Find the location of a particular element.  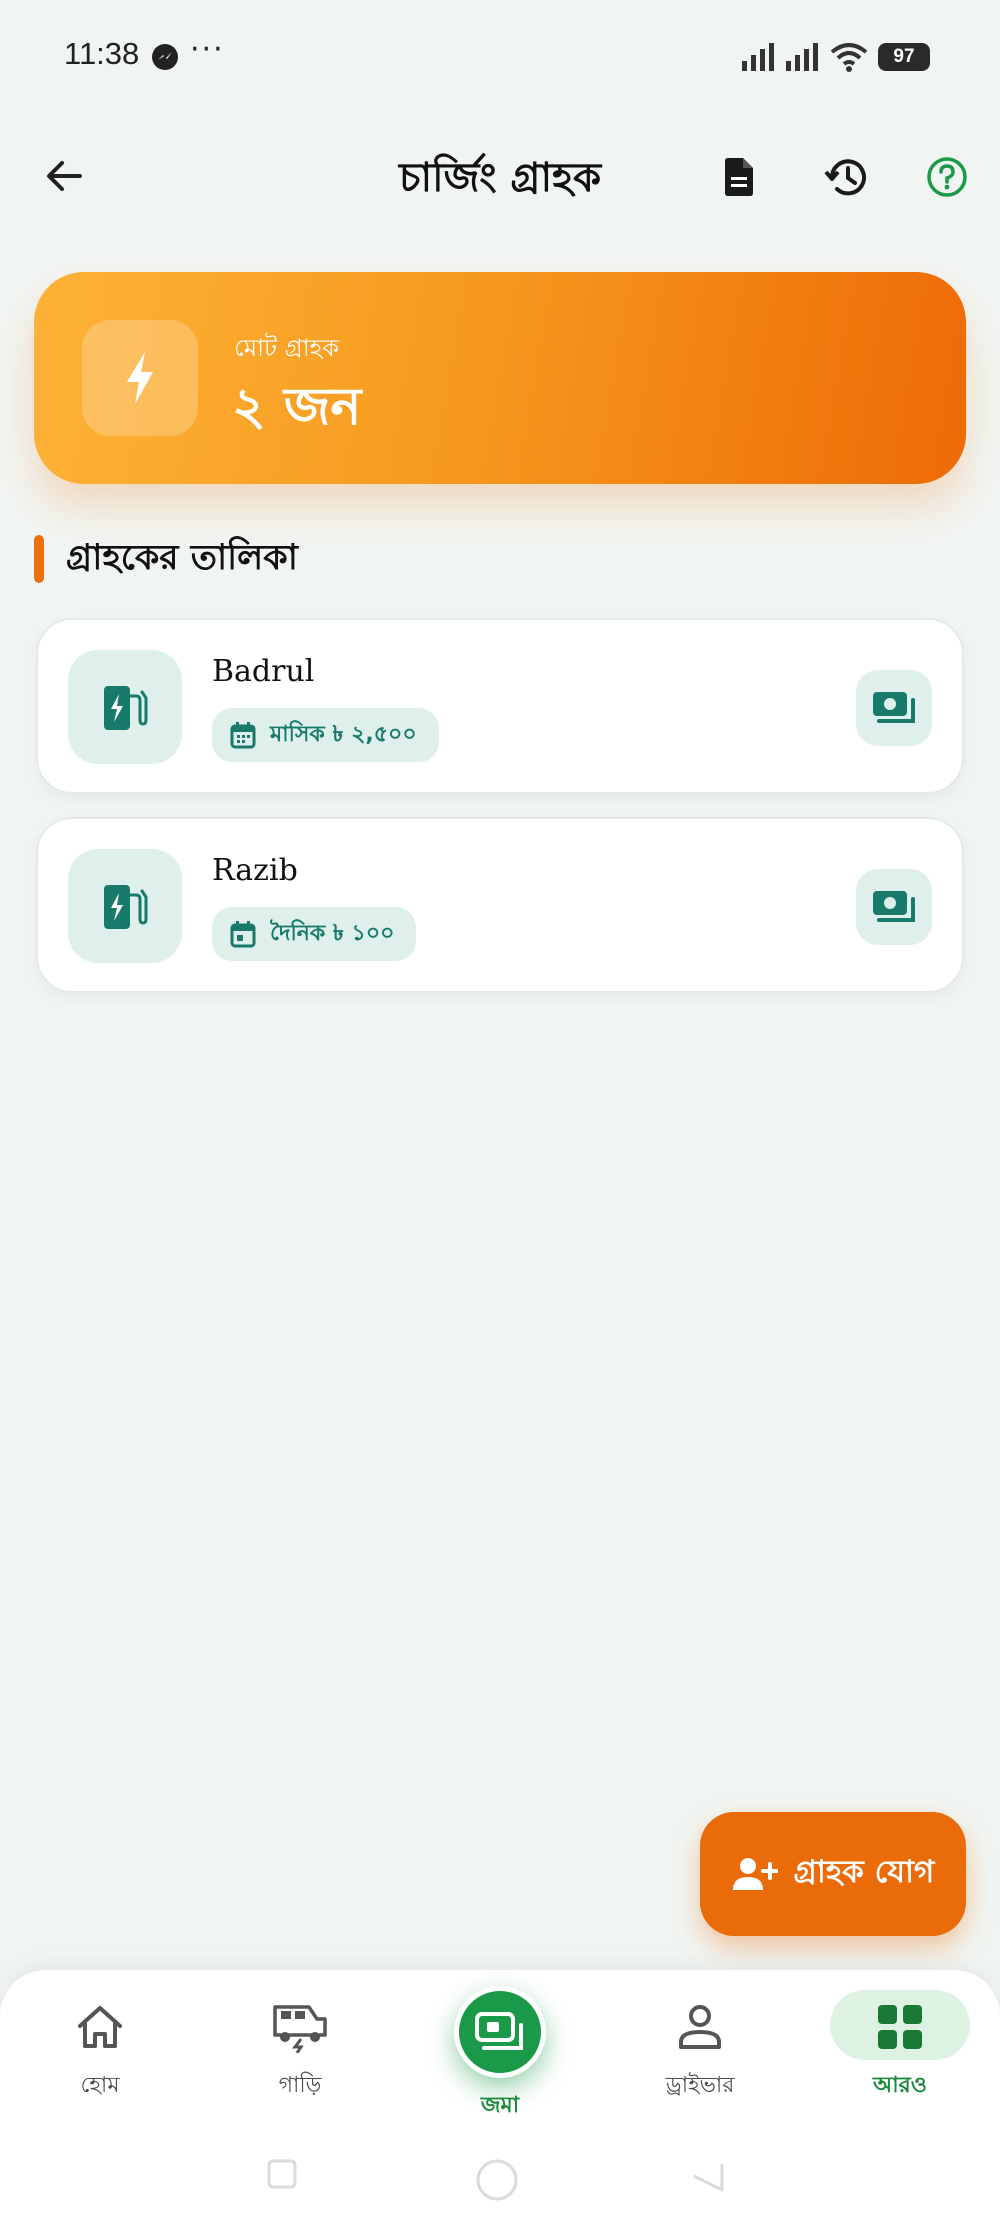

history-button is located at coordinates (845, 177).